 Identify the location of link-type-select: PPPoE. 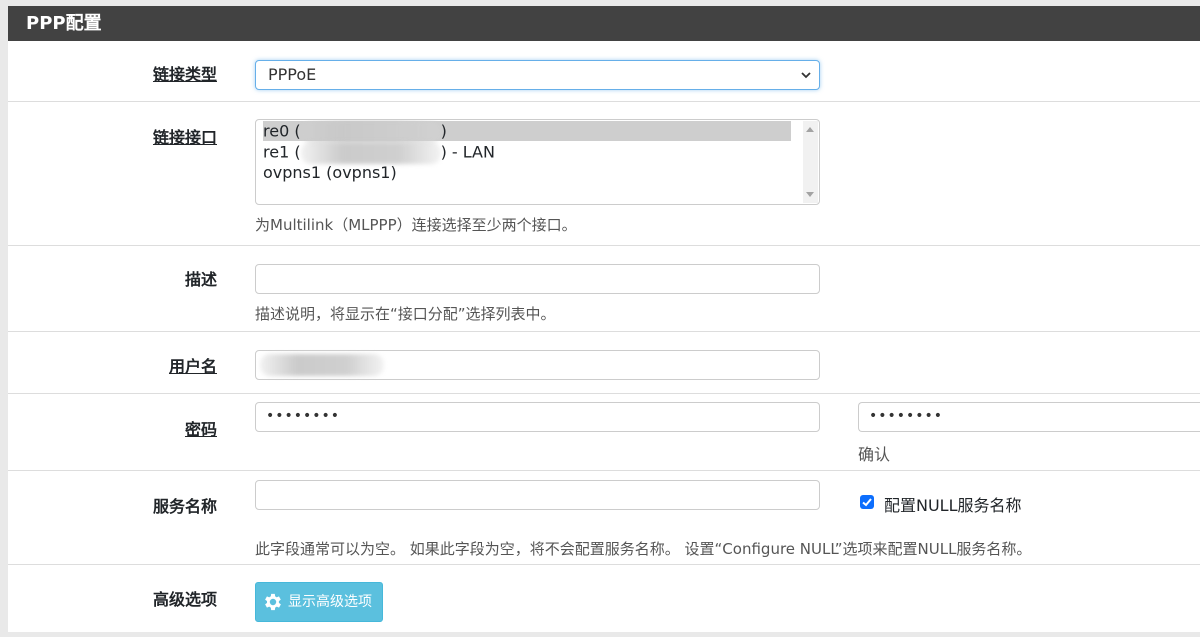
(537, 75).